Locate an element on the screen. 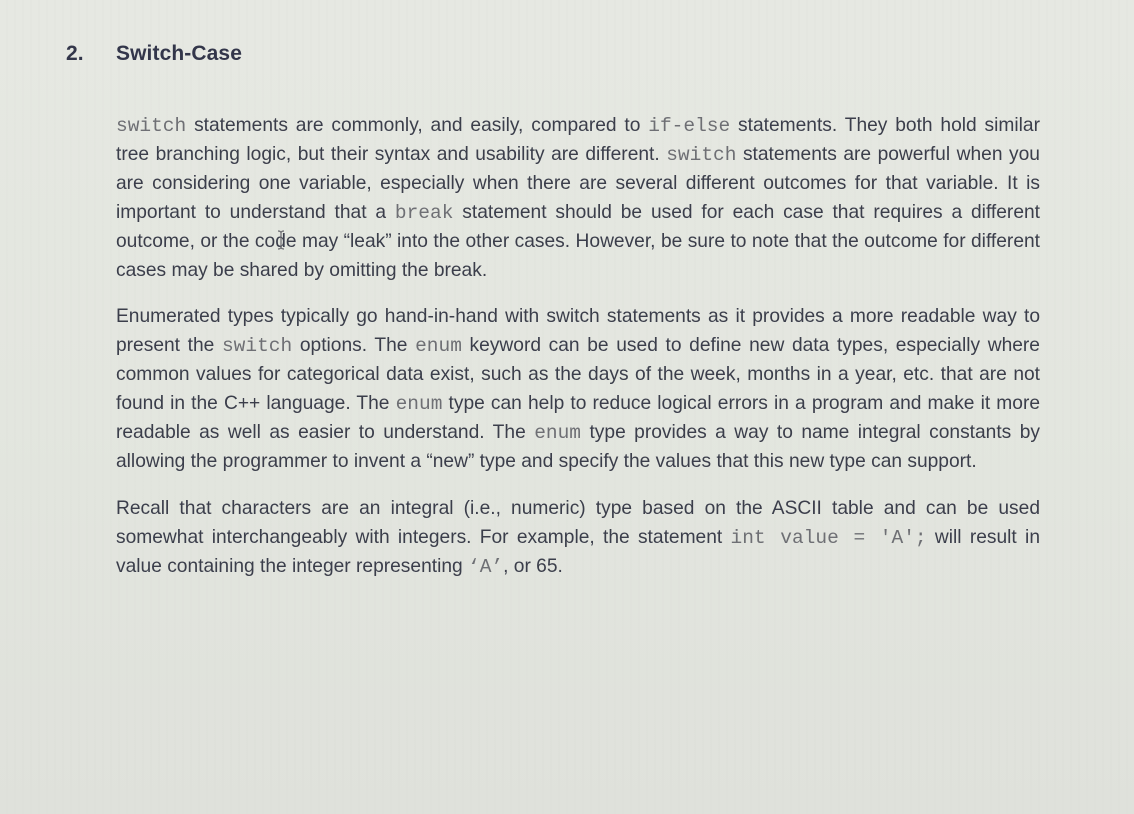  section-heading: 2. Switch-Case is located at coordinates (154, 54).